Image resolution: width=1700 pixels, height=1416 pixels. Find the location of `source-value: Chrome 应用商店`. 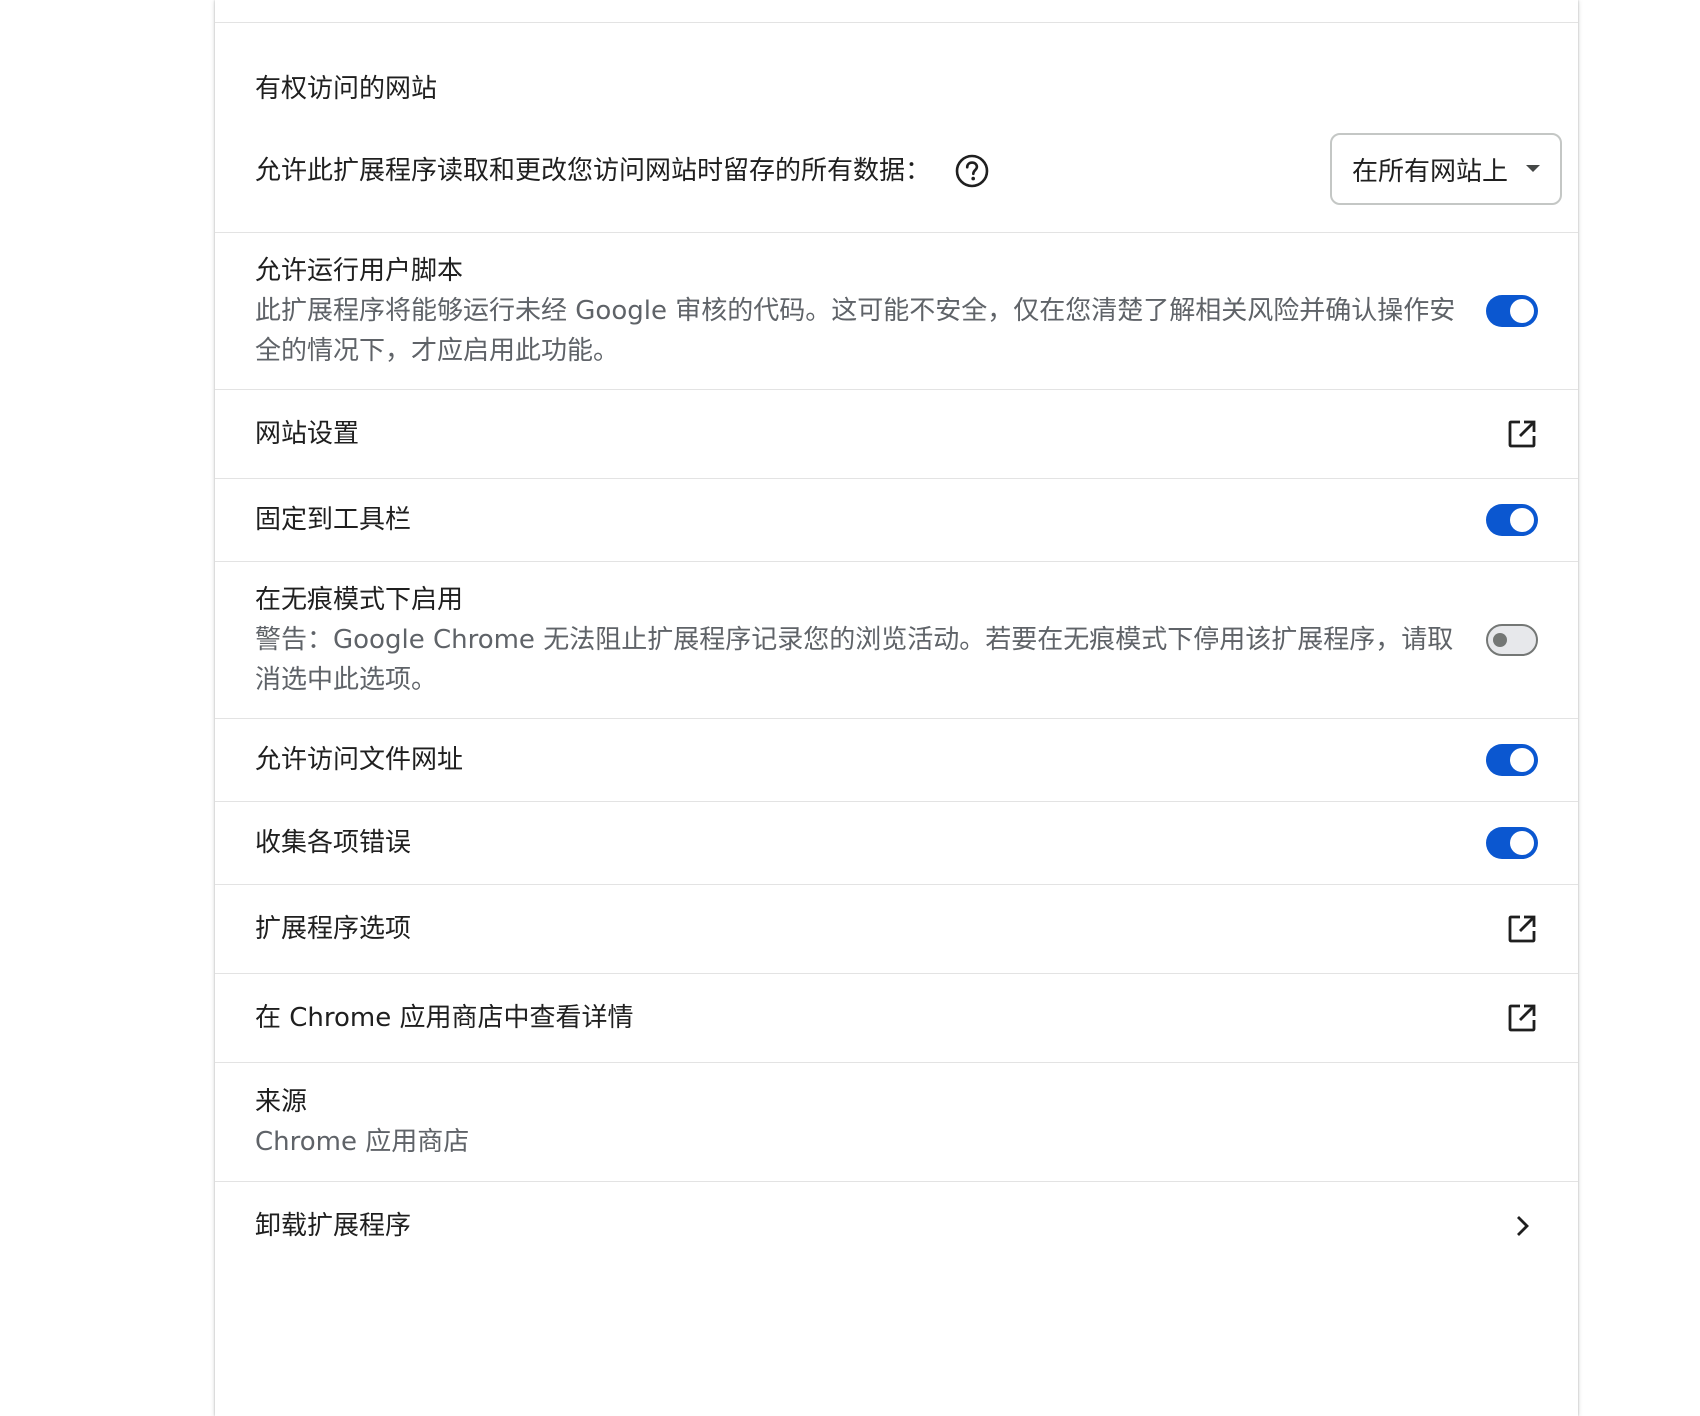

source-value: Chrome 应用商店 is located at coordinates (362, 1142).